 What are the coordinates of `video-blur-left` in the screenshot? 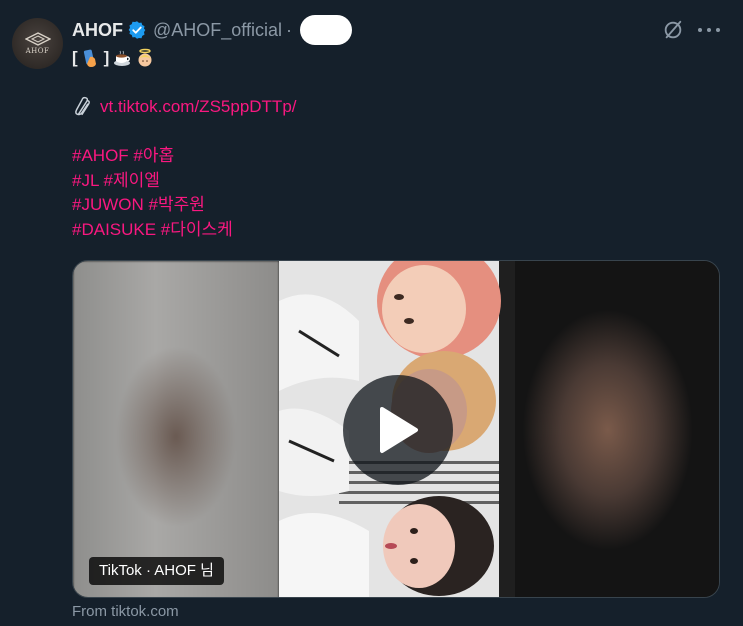 It's located at (176, 429).